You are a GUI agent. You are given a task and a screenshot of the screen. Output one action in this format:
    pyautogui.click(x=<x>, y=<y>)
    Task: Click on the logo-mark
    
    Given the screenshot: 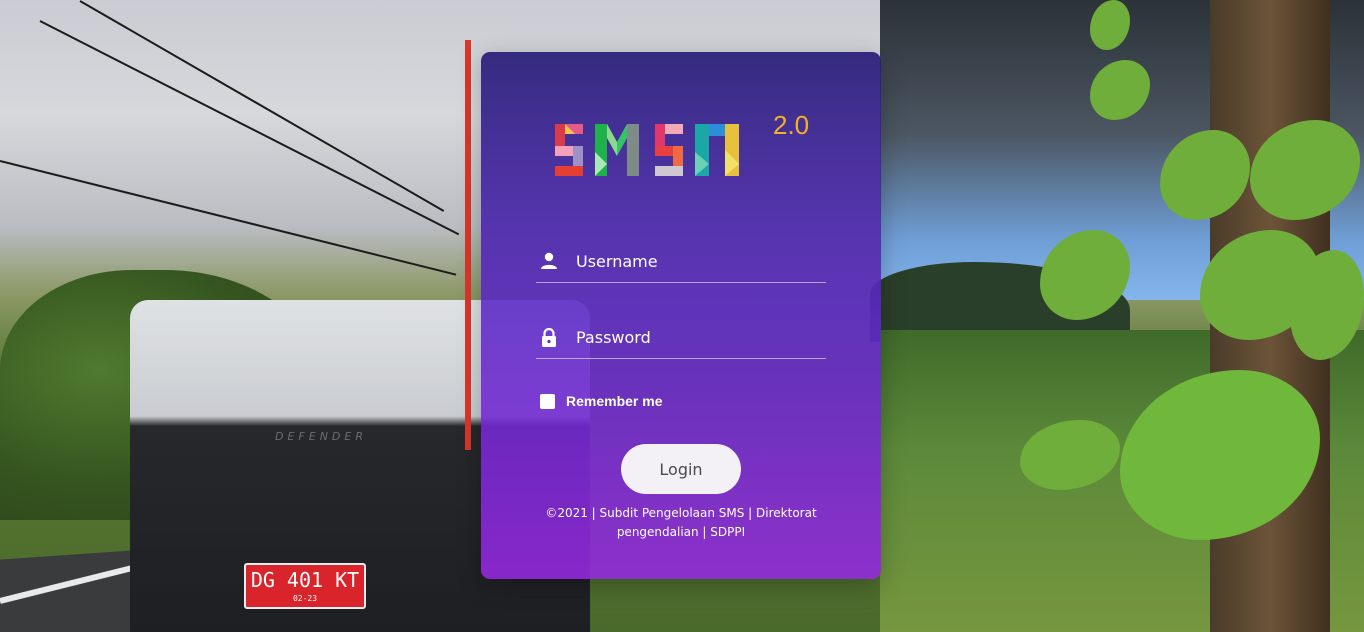 What is the action you would take?
    pyautogui.click(x=647, y=150)
    